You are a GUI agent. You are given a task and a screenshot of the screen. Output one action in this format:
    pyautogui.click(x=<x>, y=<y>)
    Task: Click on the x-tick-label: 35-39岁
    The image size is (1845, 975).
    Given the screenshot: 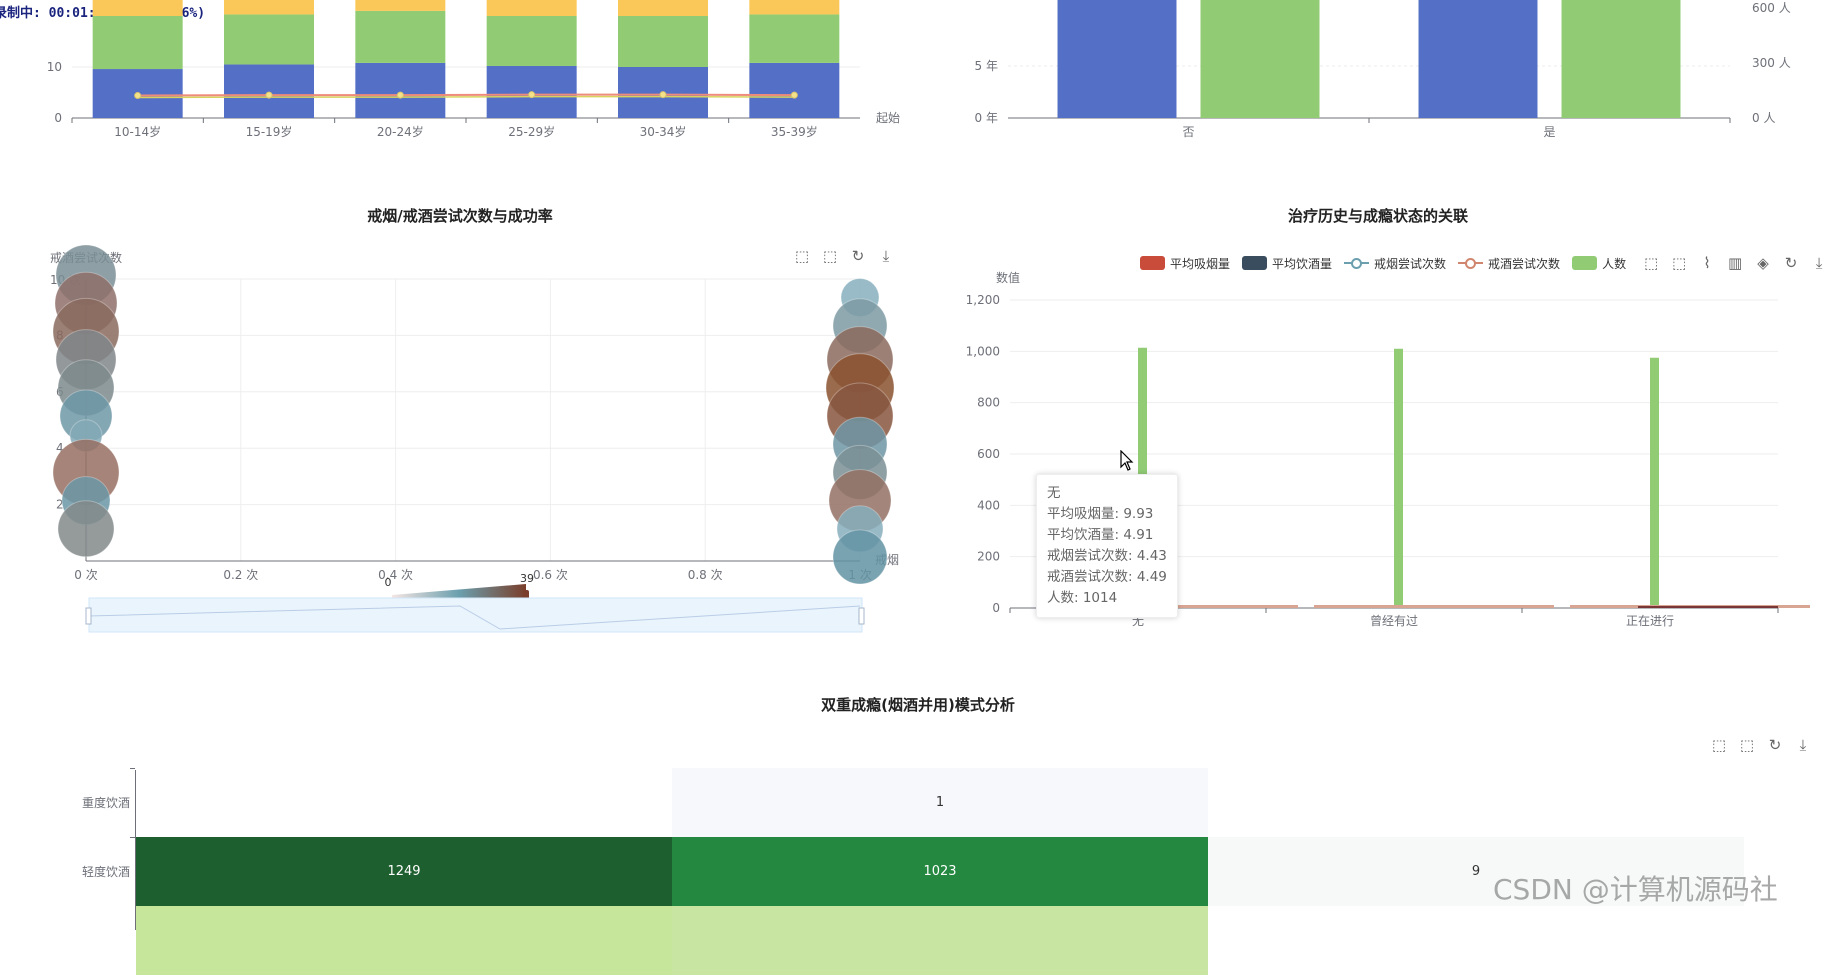 What is the action you would take?
    pyautogui.click(x=794, y=131)
    